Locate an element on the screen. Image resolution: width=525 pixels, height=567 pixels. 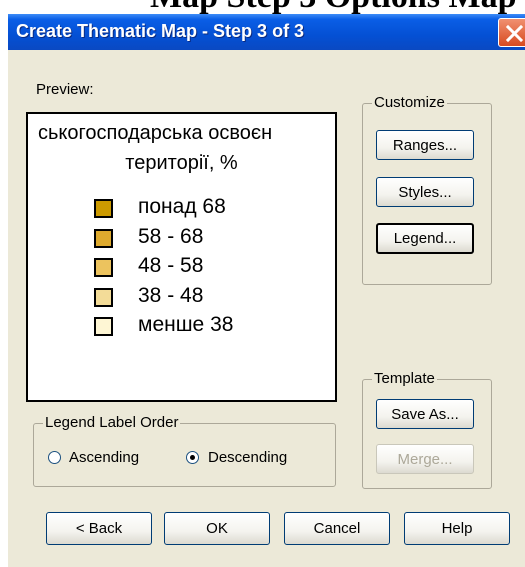
legend-item-label: 38 - 48 is located at coordinates (171, 295).